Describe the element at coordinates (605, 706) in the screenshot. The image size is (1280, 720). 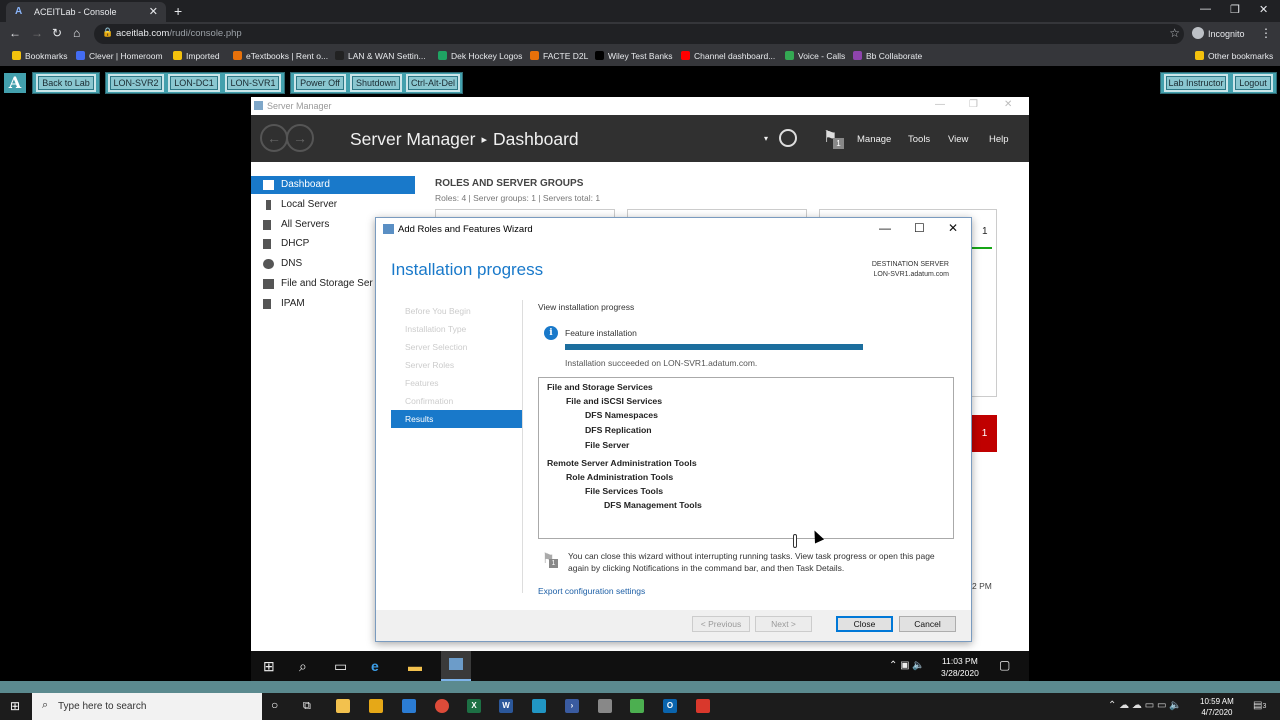
I see `settings-icon` at that location.